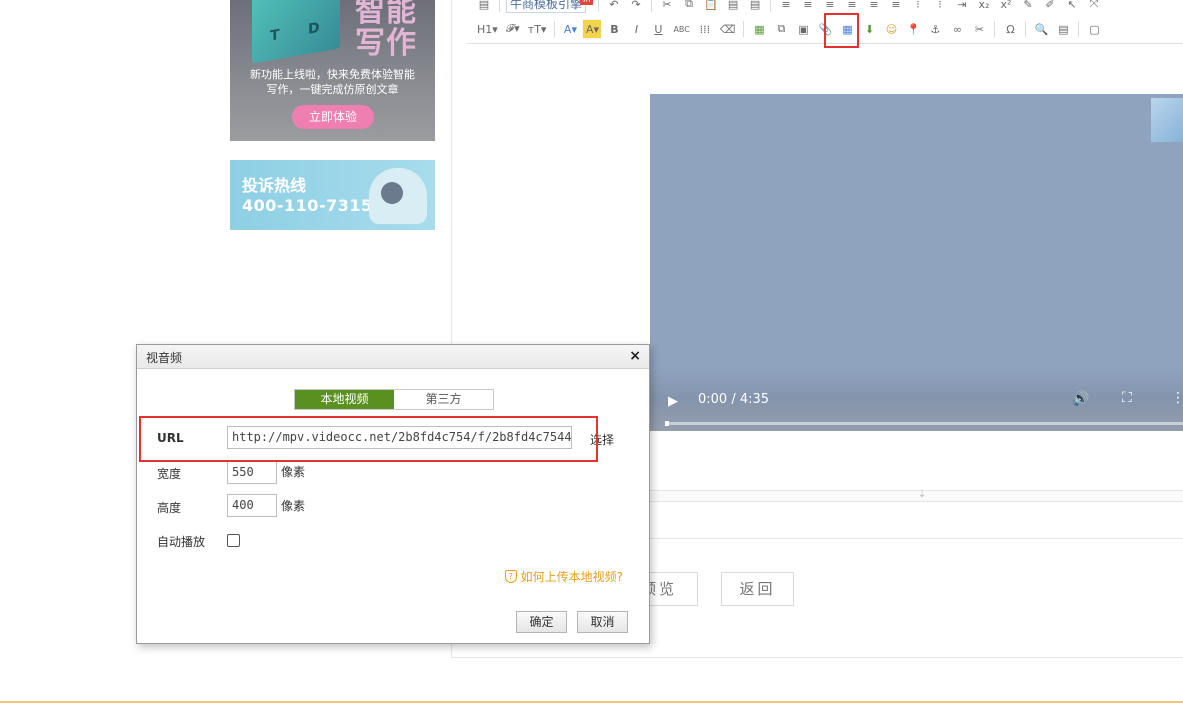 Image resolution: width=1183 pixels, height=707 pixels. I want to click on confirm-button: 确定, so click(541, 622).